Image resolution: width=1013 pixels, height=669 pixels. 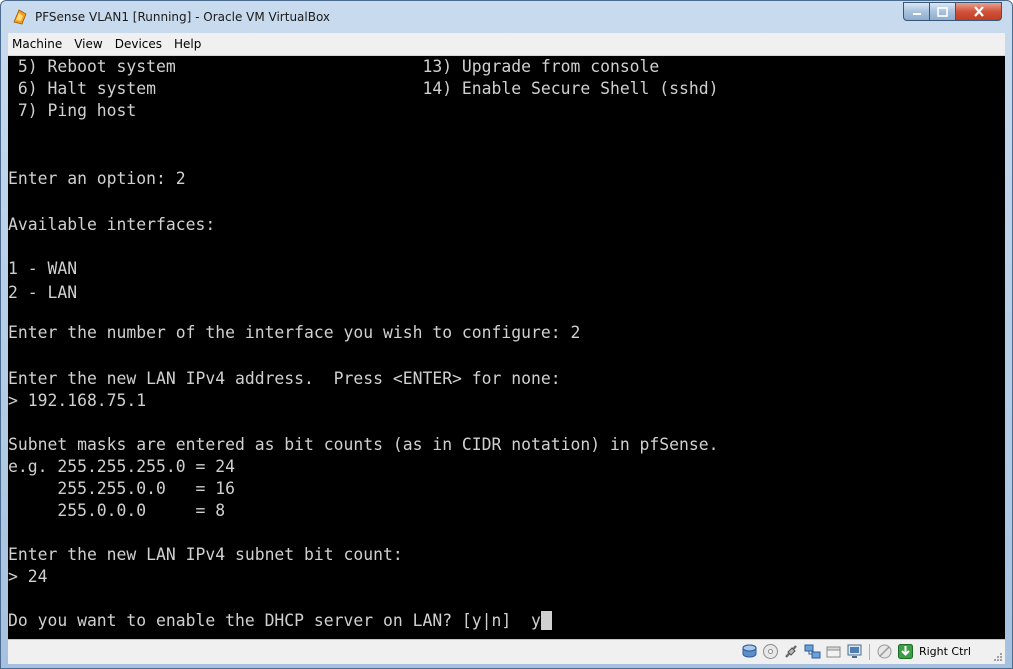 What do you see at coordinates (998, 657) in the screenshot?
I see `resize-grip-icon` at bounding box center [998, 657].